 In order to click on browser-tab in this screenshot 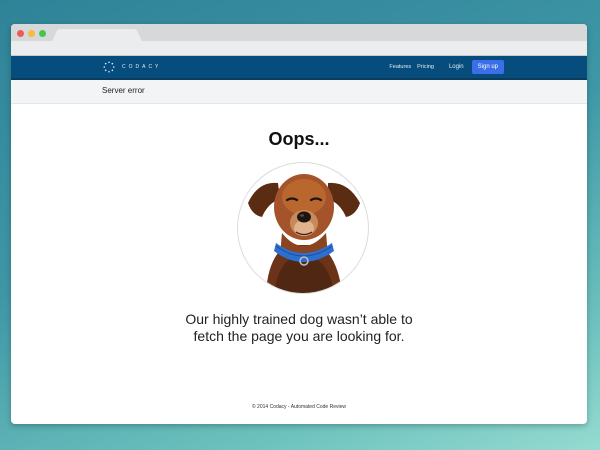, I will do `click(97, 35)`.